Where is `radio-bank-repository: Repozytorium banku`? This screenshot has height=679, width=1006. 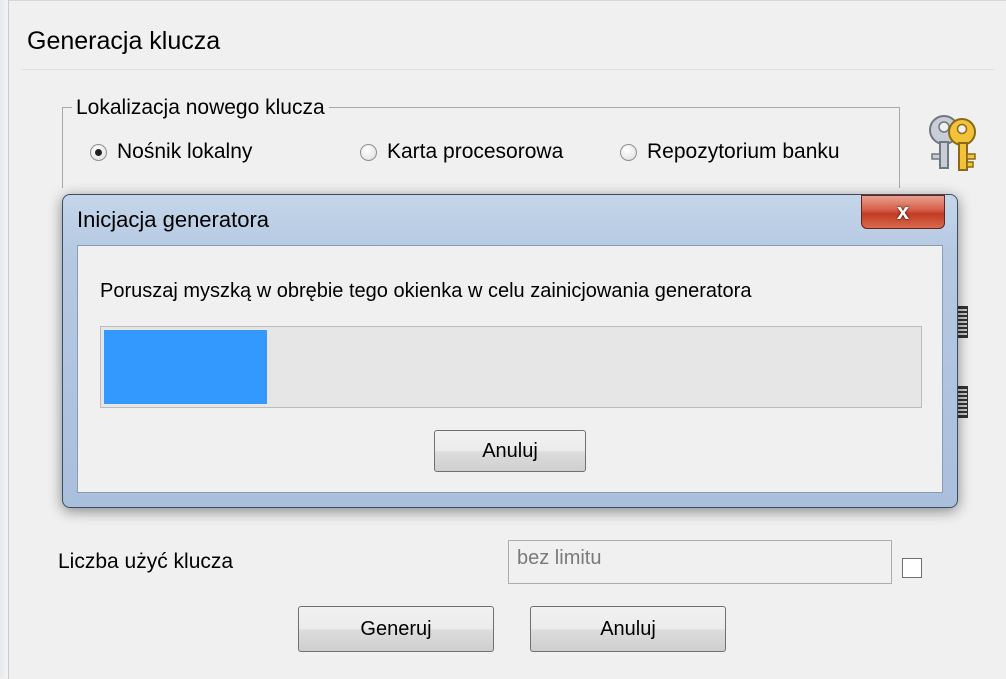
radio-bank-repository: Repozytorium banku is located at coordinates (730, 152).